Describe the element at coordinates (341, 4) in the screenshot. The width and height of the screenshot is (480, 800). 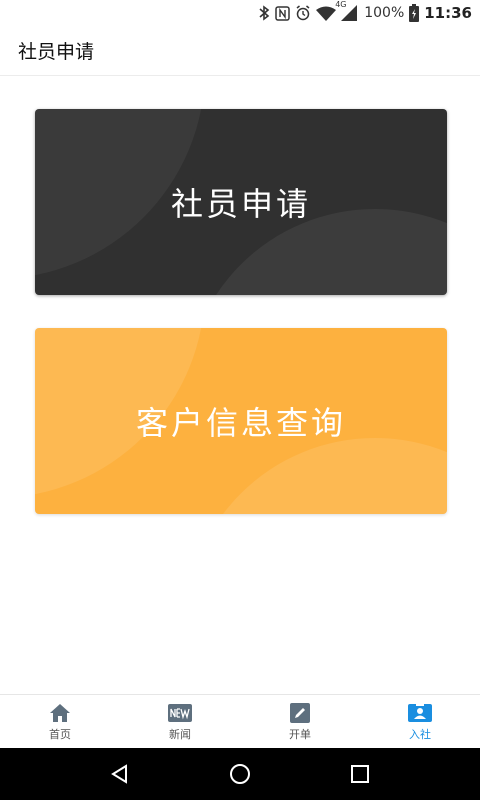
I see `network-type: 4G` at that location.